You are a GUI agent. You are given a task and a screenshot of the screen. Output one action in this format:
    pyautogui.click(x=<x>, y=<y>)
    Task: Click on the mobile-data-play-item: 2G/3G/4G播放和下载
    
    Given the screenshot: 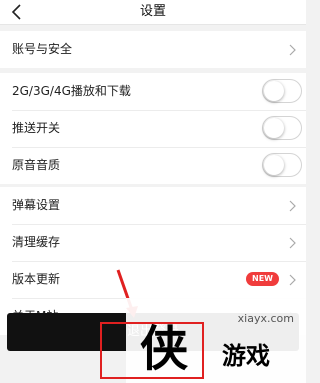 What is the action you would take?
    pyautogui.click(x=153, y=91)
    